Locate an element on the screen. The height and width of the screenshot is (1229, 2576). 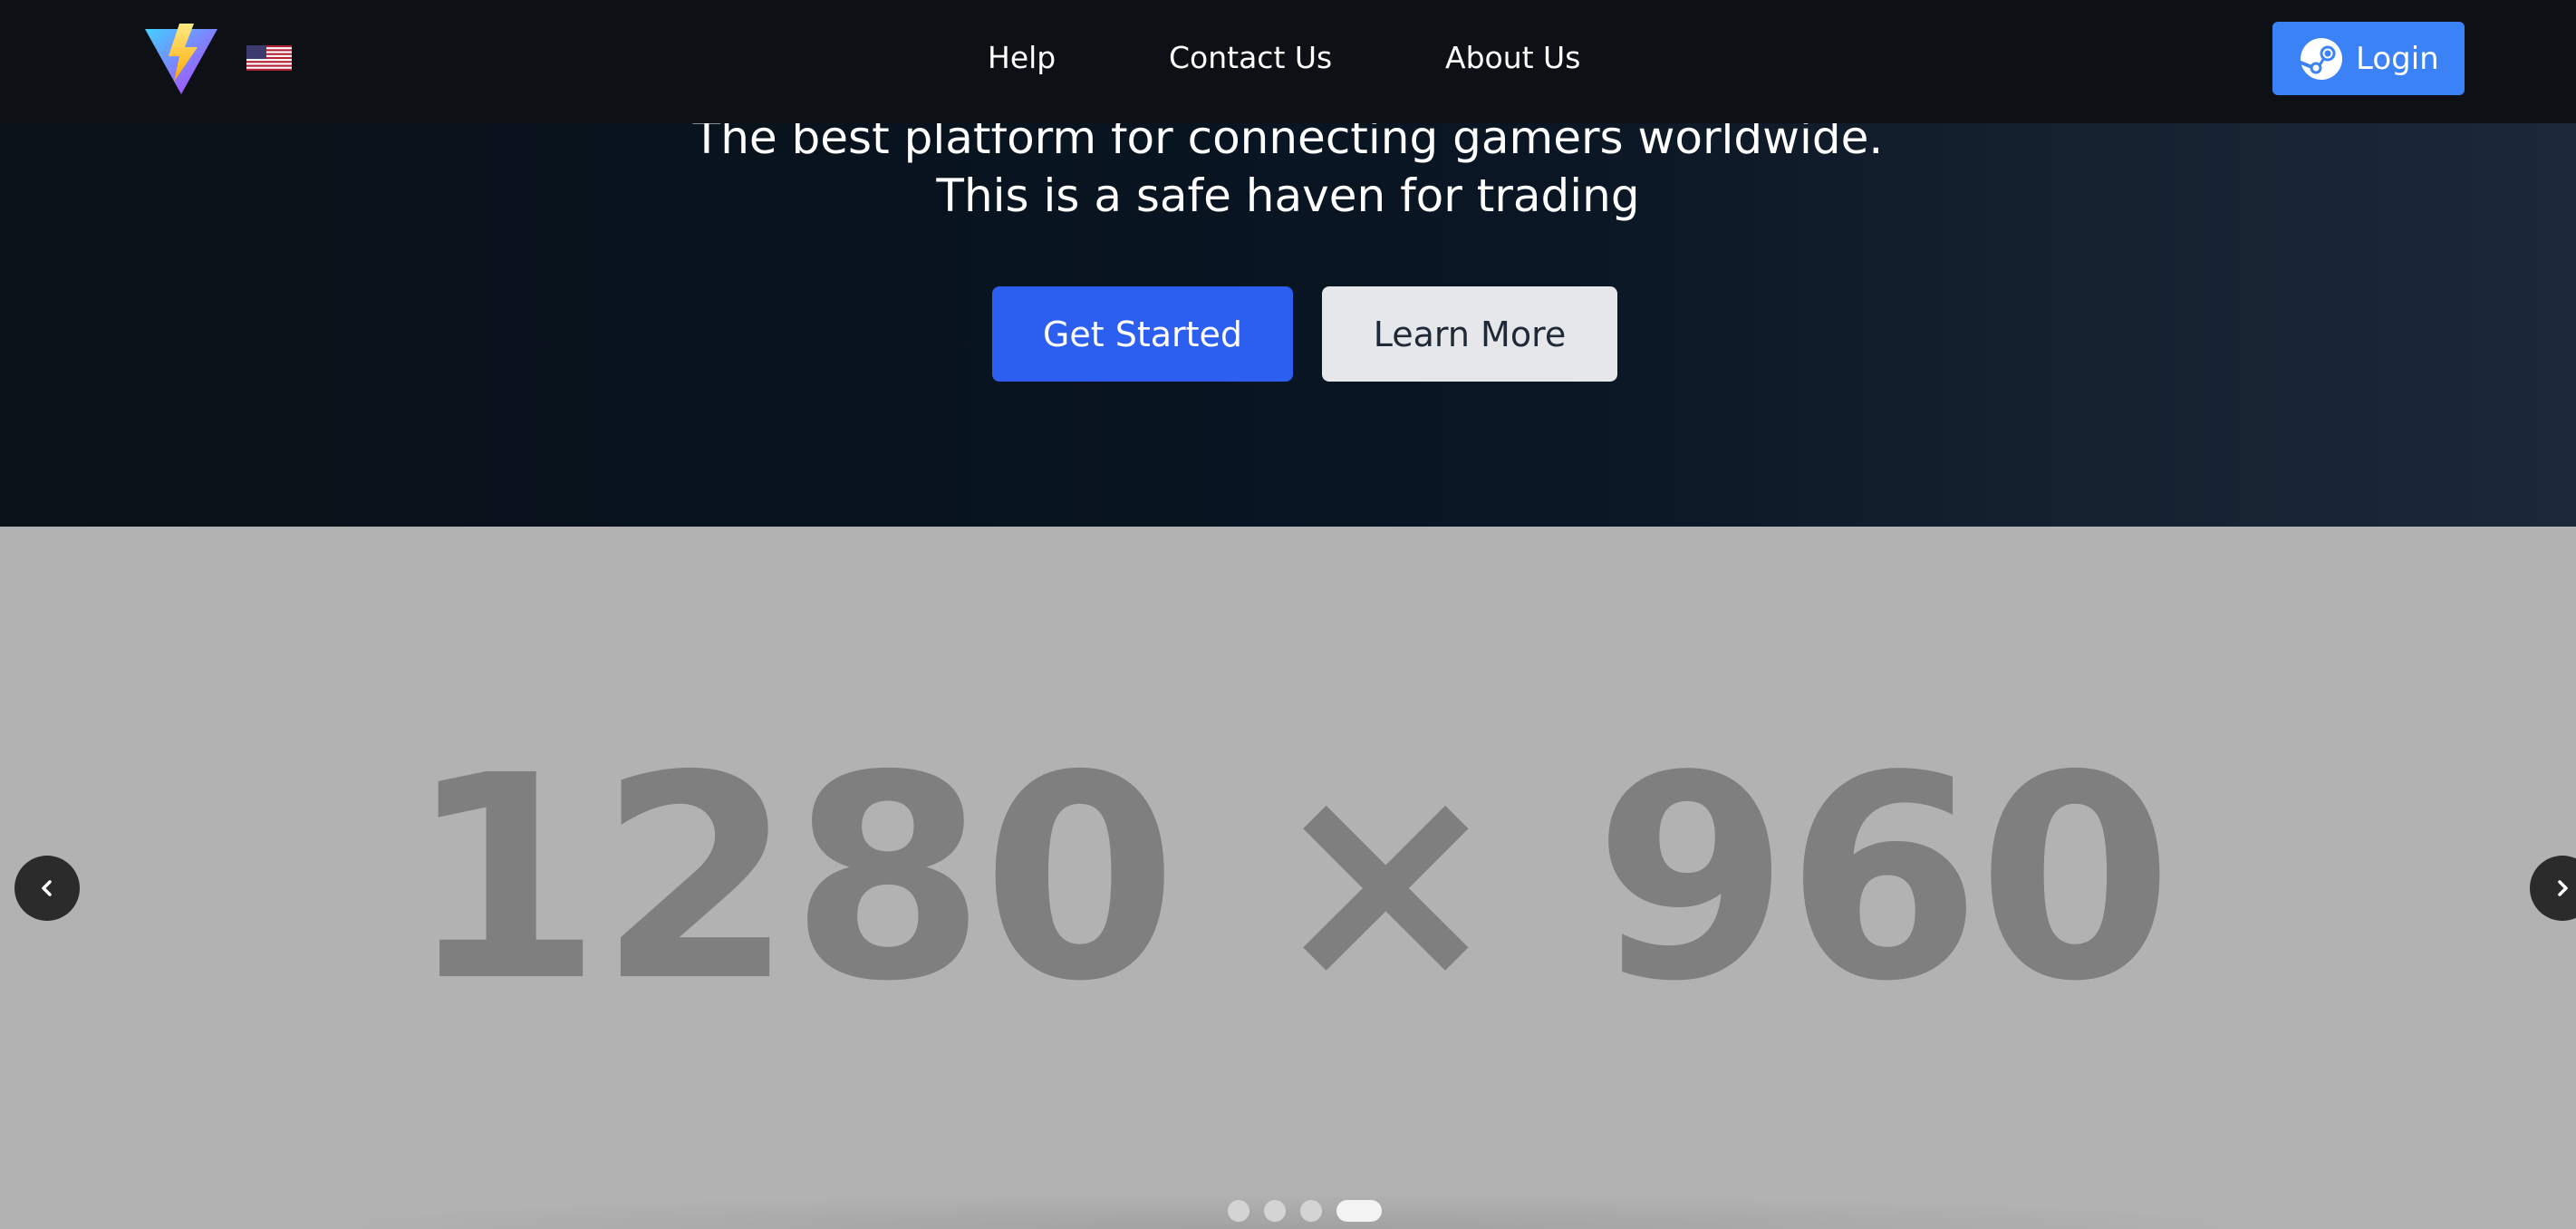
carousel-prev-button is located at coordinates (47, 888).